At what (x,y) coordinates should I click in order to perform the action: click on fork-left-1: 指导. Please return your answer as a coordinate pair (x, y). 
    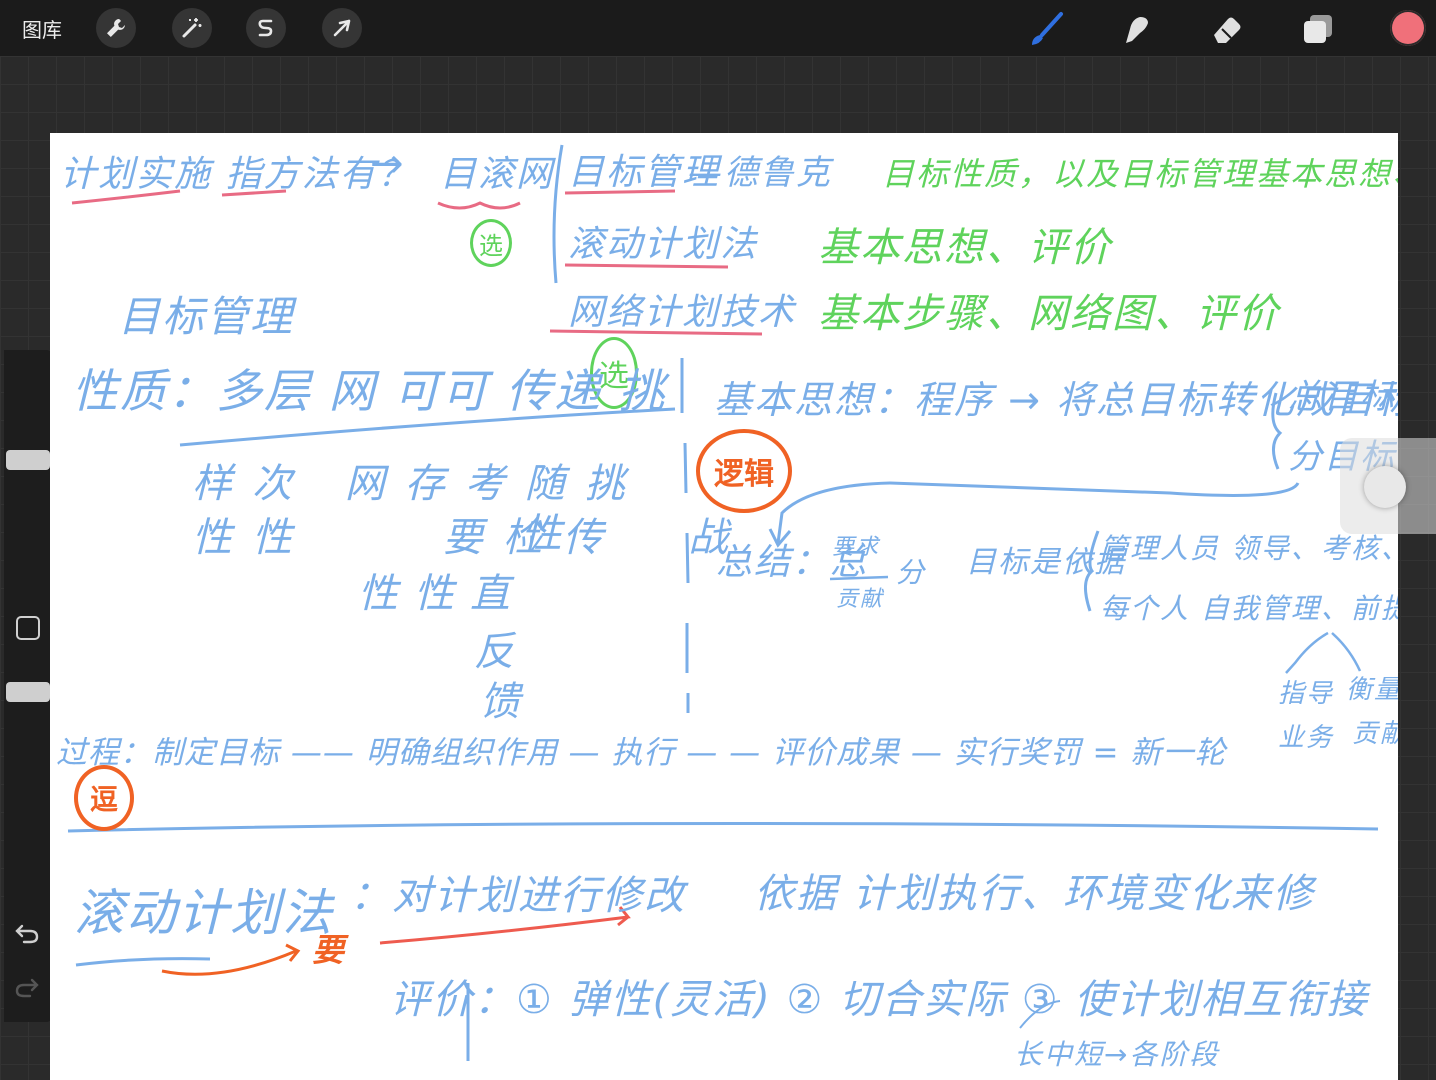
    Looking at the image, I should click on (1306, 694).